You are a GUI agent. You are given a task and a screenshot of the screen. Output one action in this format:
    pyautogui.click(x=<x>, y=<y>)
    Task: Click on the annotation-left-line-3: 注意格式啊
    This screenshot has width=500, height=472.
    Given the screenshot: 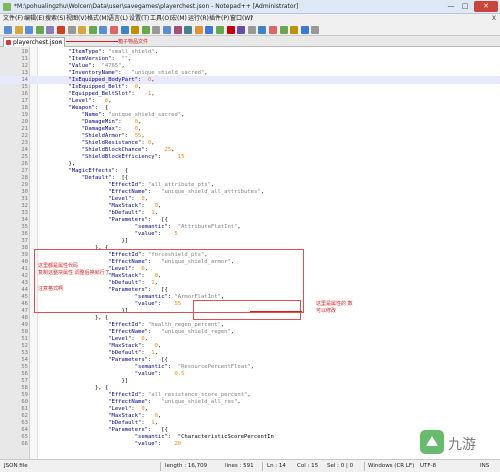 What is the action you would take?
    pyautogui.click(x=51, y=289)
    